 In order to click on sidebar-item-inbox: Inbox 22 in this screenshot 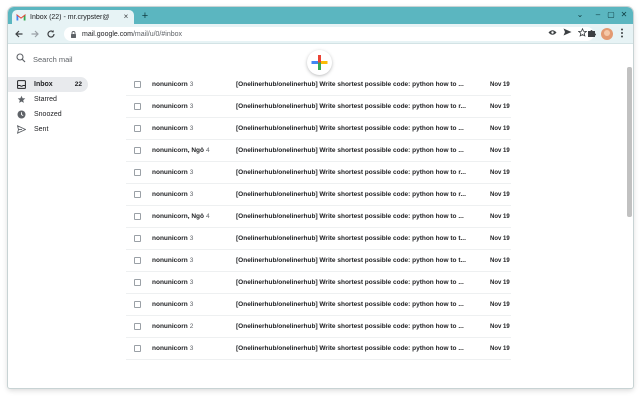, I will do `click(48, 84)`.